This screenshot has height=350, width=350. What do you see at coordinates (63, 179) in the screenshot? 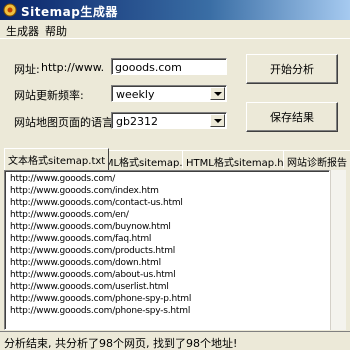
I see `list-item: http://www.gooods.com/` at bounding box center [63, 179].